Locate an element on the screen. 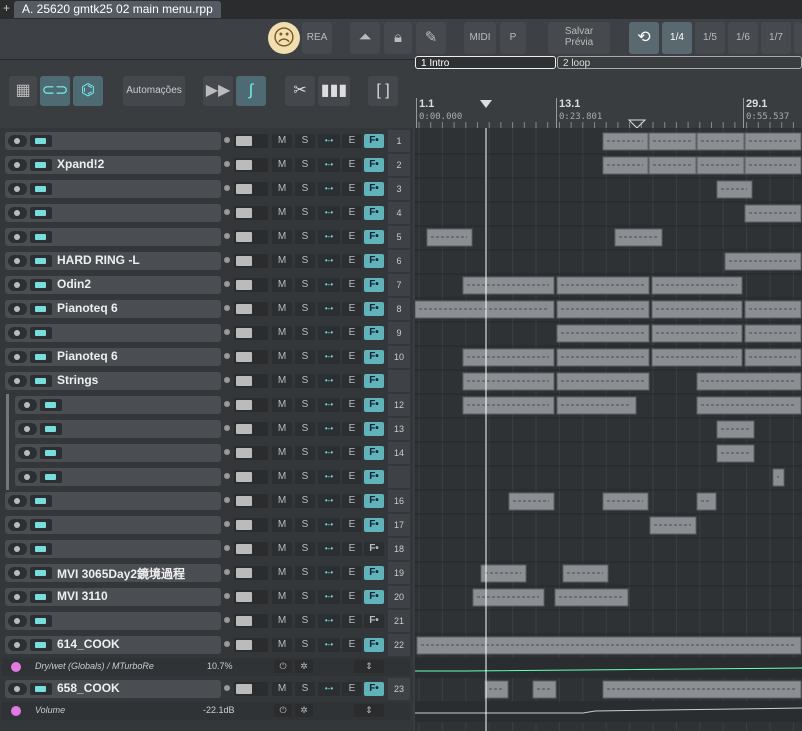  metronome-icon: ⏶ is located at coordinates (365, 38).